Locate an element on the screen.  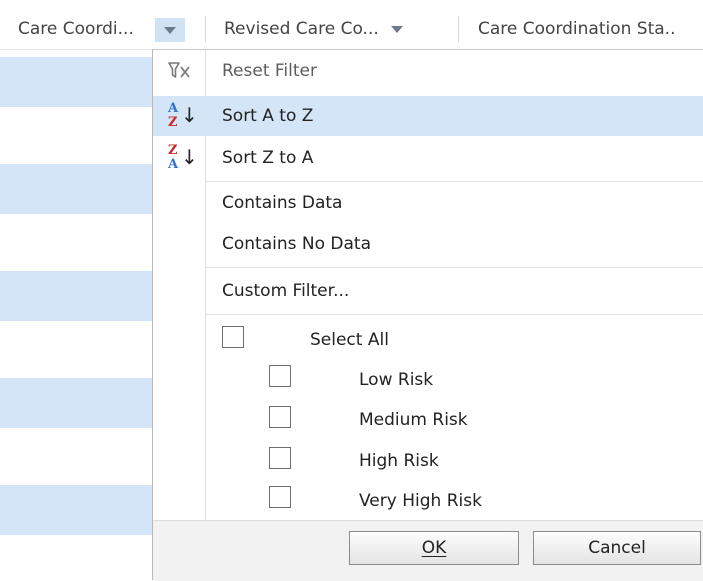
select-all-checkbox is located at coordinates (233, 337).